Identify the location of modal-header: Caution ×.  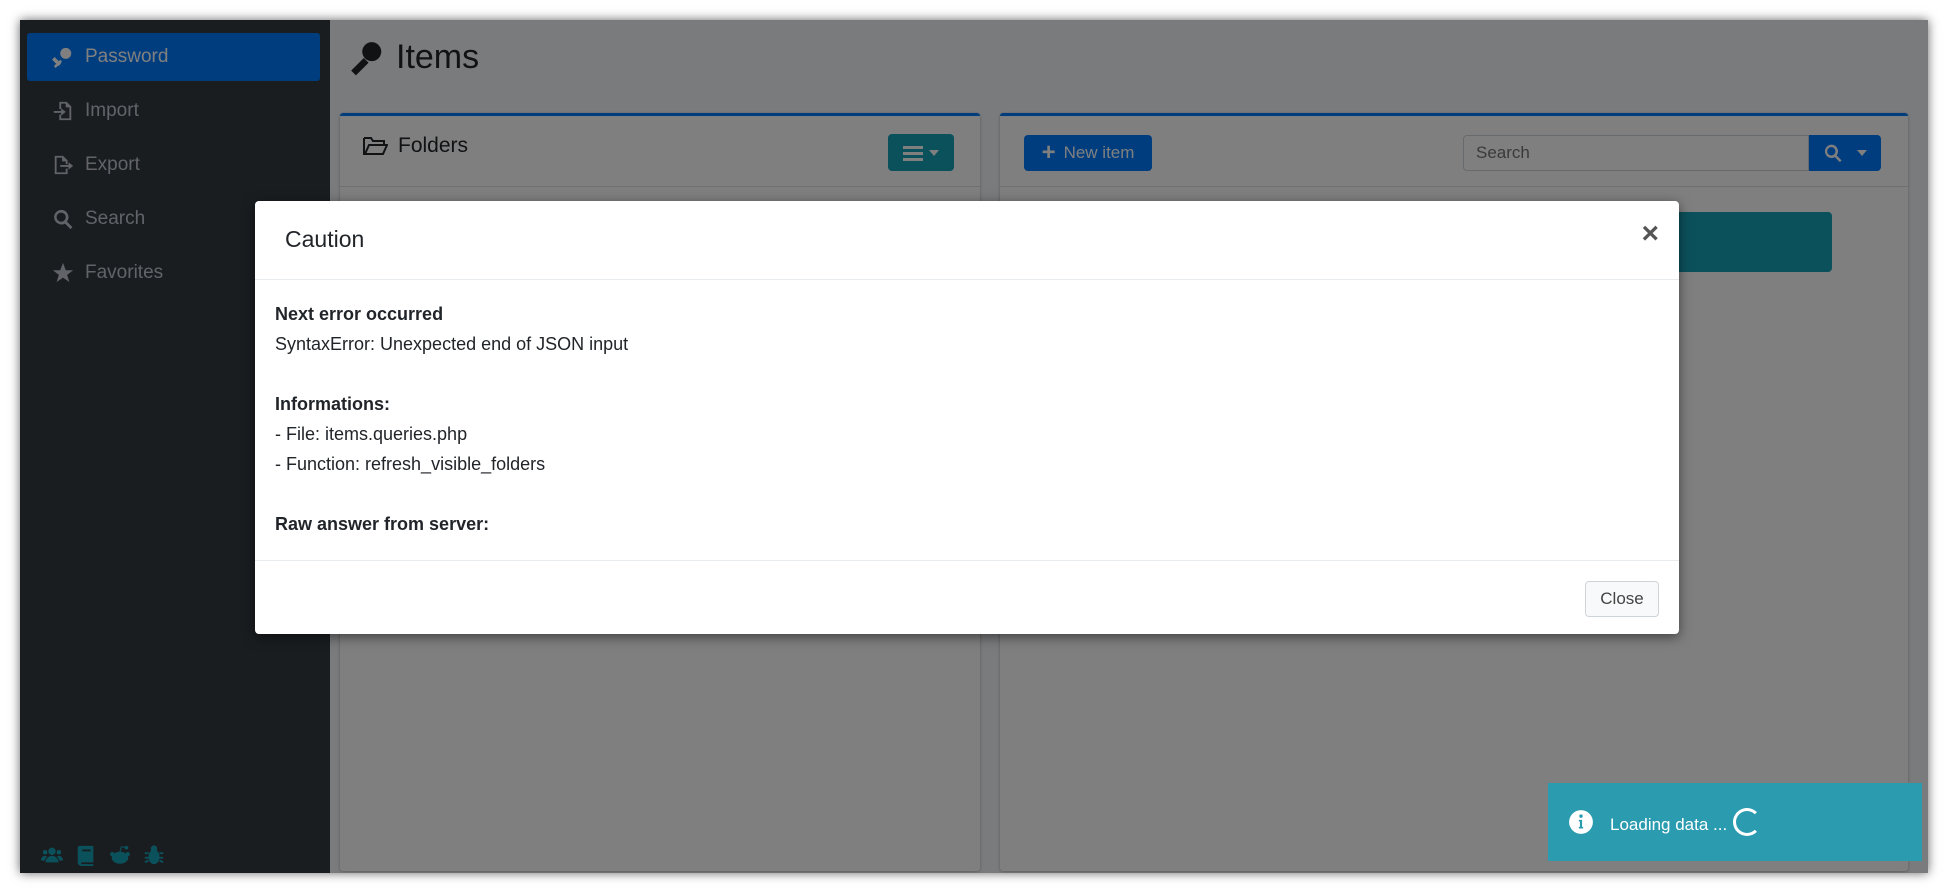
(967, 240).